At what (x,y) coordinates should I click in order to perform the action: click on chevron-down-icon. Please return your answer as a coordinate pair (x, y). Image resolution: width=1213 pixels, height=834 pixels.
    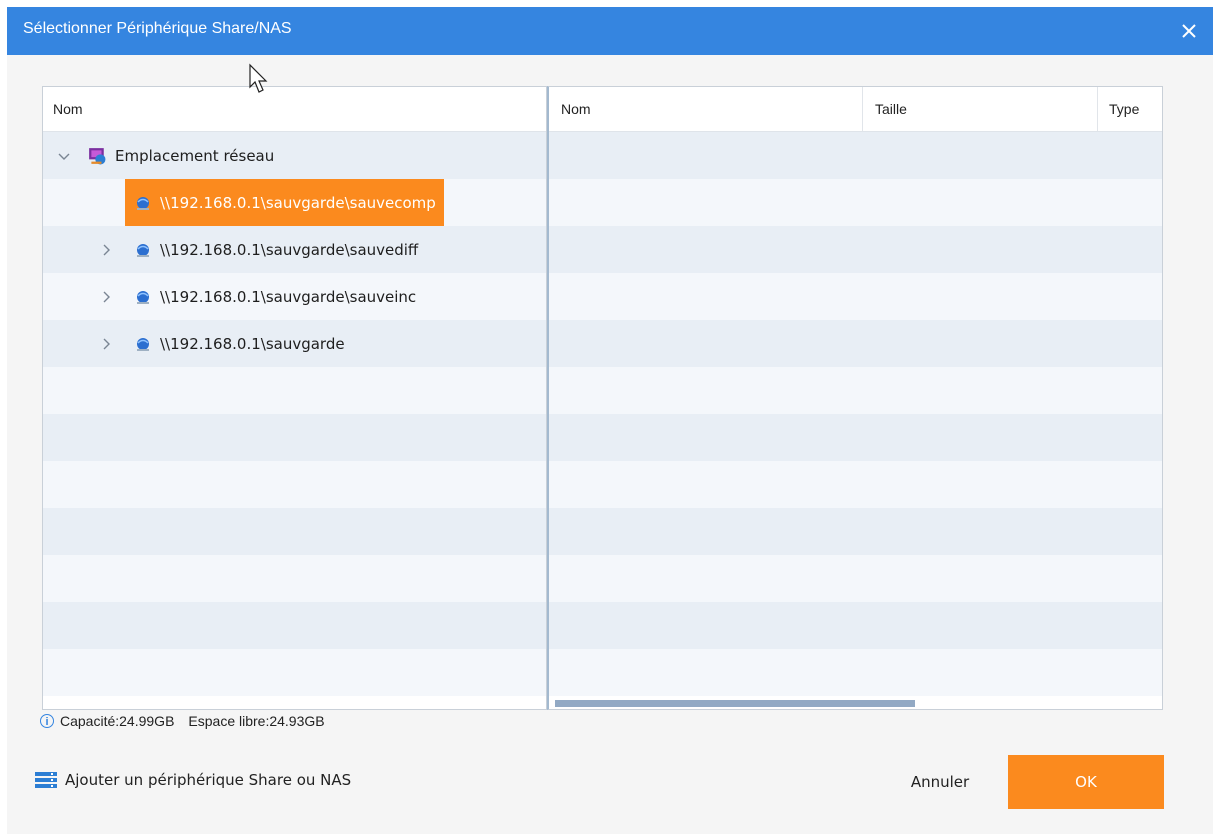
    Looking at the image, I should click on (64, 156).